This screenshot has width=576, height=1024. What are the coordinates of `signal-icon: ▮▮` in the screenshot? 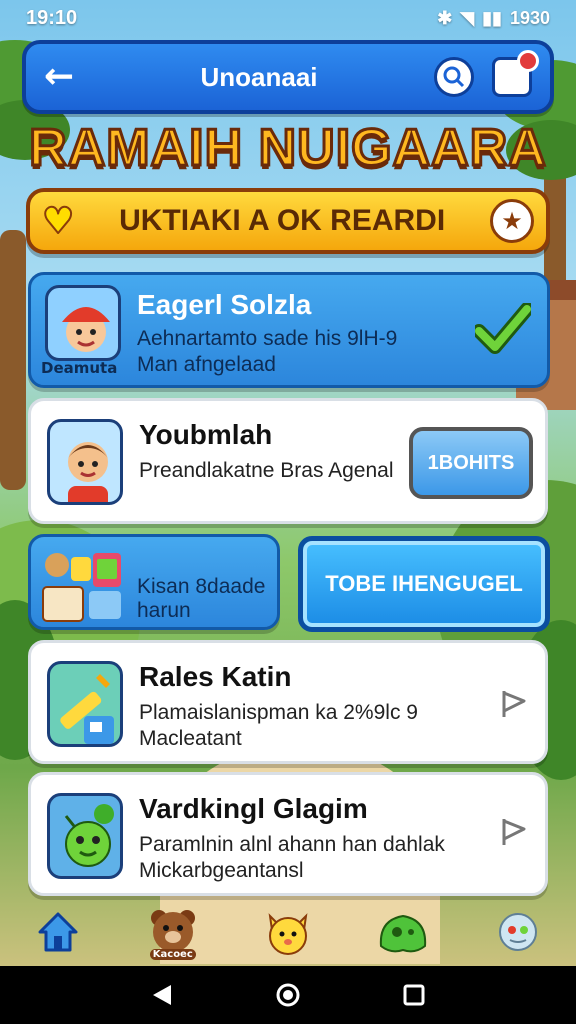 It's located at (492, 17).